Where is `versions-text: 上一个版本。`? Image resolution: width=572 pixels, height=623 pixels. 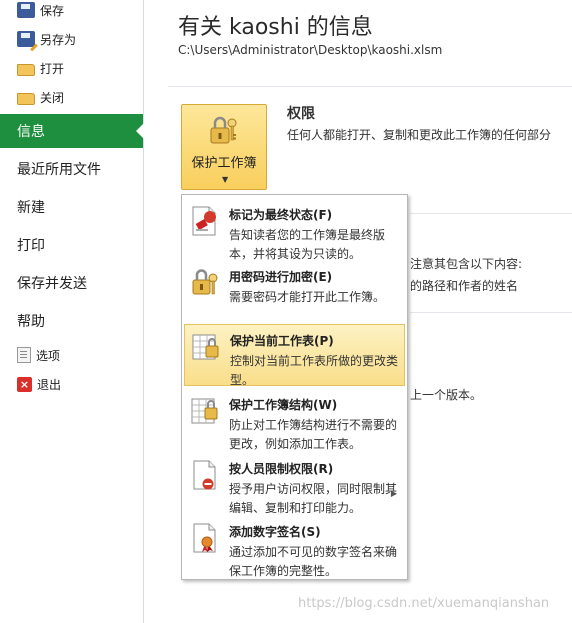
versions-text: 上一个版本。 is located at coordinates (446, 395).